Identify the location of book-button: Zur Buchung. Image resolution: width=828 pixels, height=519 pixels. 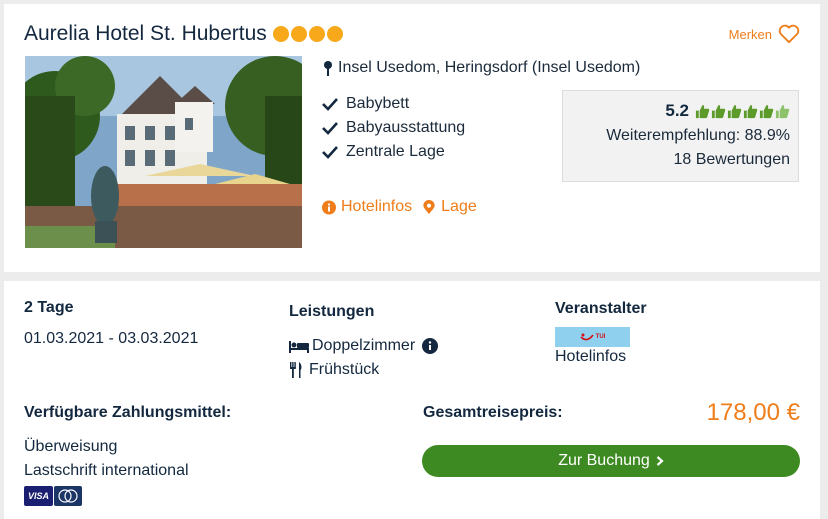
(611, 461).